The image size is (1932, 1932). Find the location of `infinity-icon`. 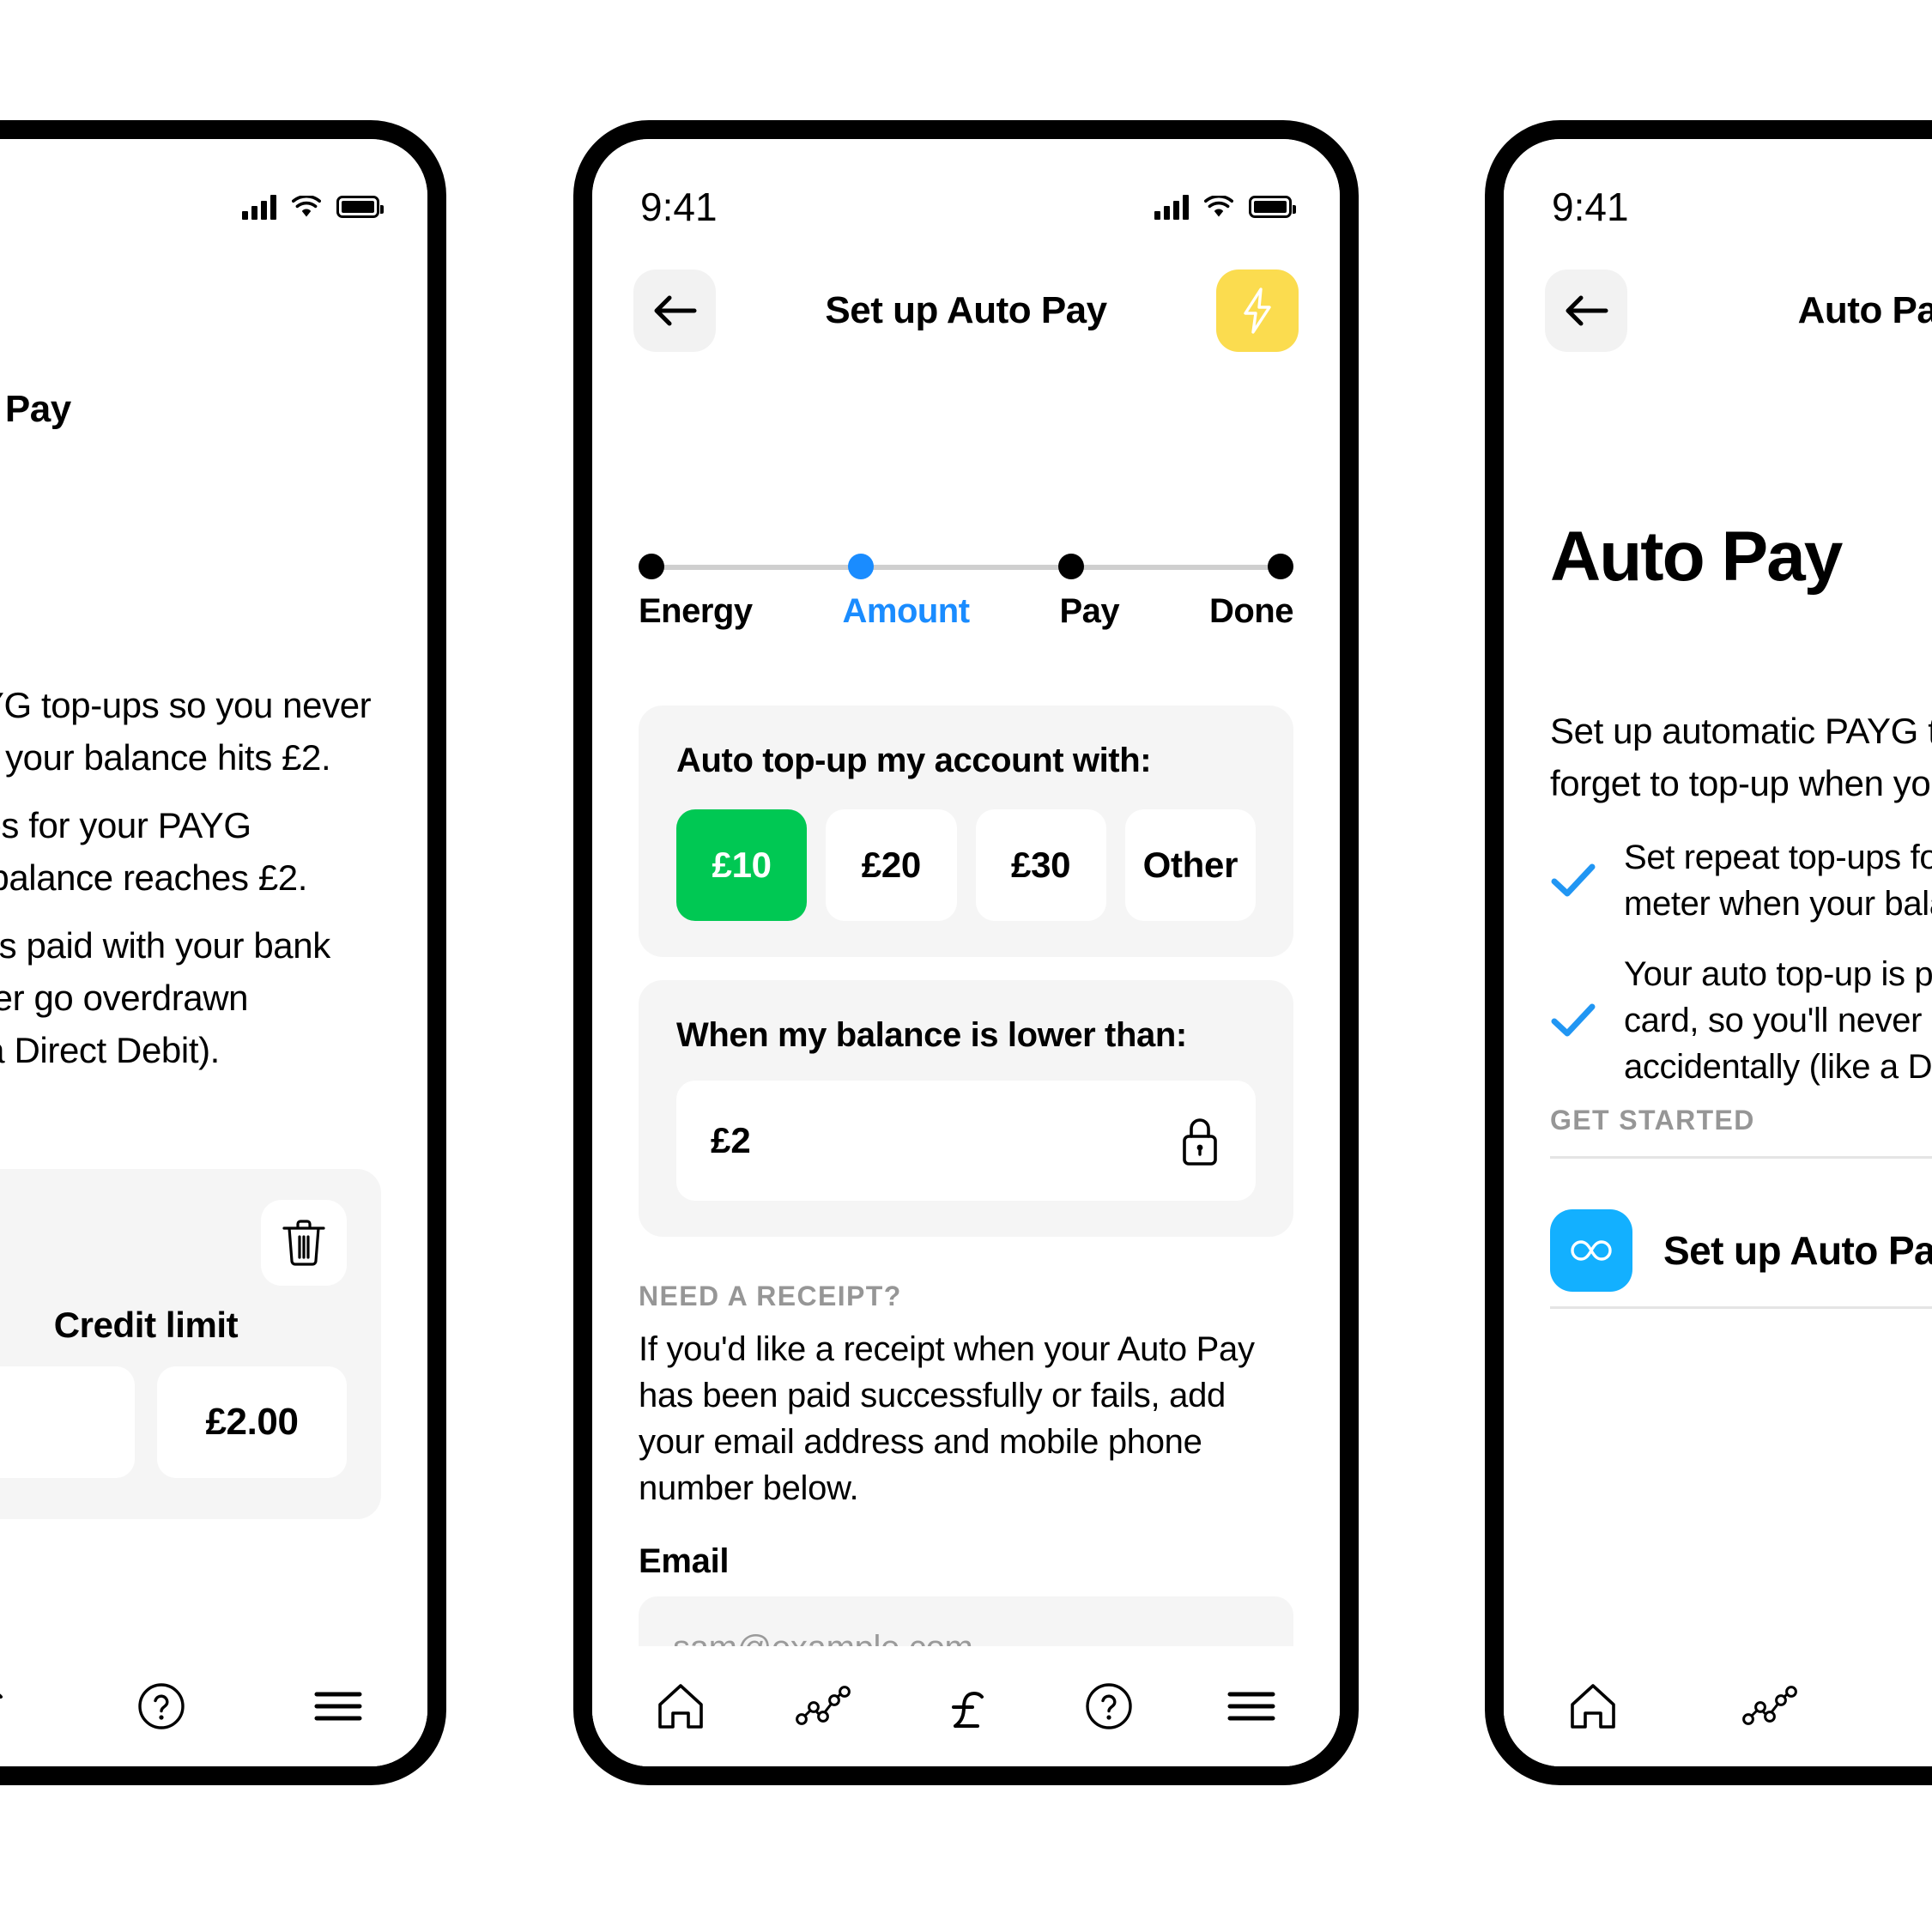

infinity-icon is located at coordinates (1591, 1251).